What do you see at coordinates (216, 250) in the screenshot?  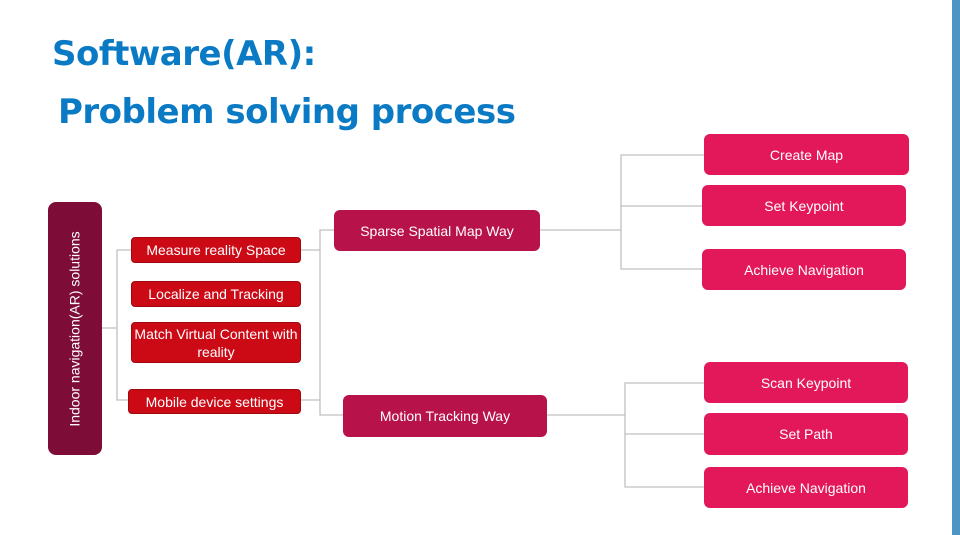 I see `requirement-node-measure: Measure reality Space` at bounding box center [216, 250].